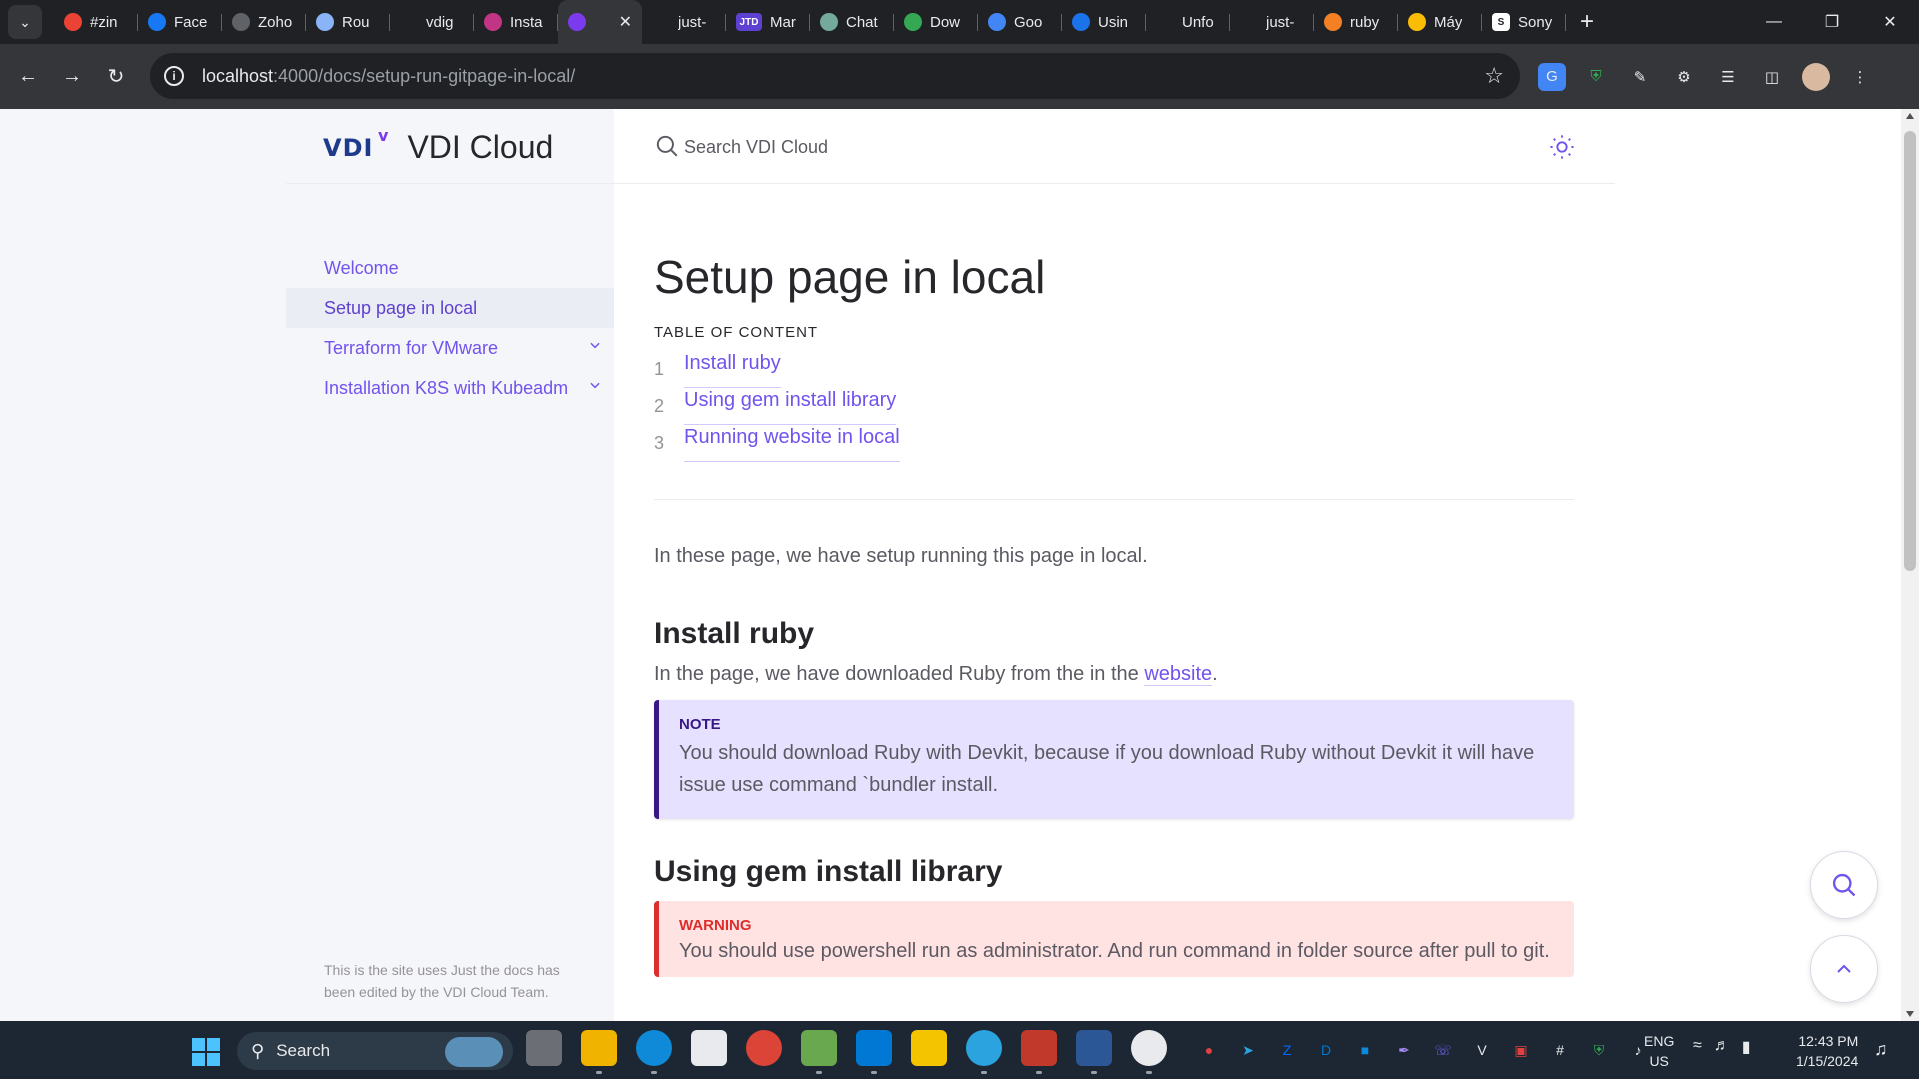 The width and height of the screenshot is (1919, 1079). Describe the element at coordinates (180, 22) in the screenshot. I see `browser-tab: Face` at that location.